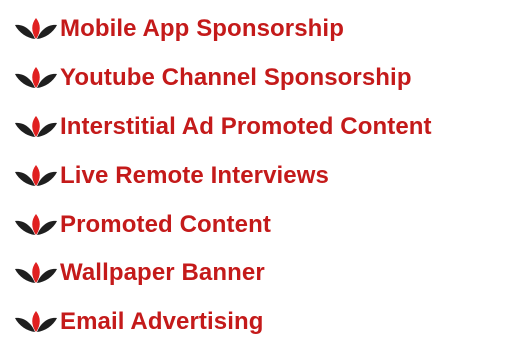  Describe the element at coordinates (202, 29) in the screenshot. I see `mobile-app-sponsorship-link: Mobile App Sponsorship` at that location.